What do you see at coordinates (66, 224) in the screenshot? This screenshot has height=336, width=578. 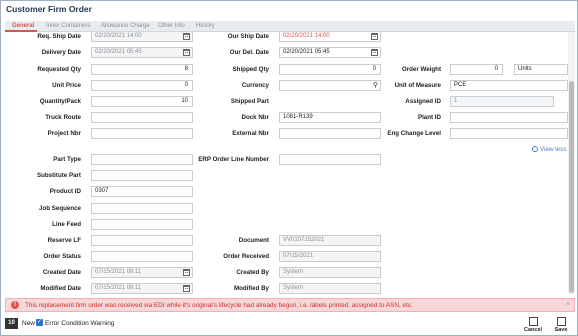 I see `line-feed-label: Line Feed` at bounding box center [66, 224].